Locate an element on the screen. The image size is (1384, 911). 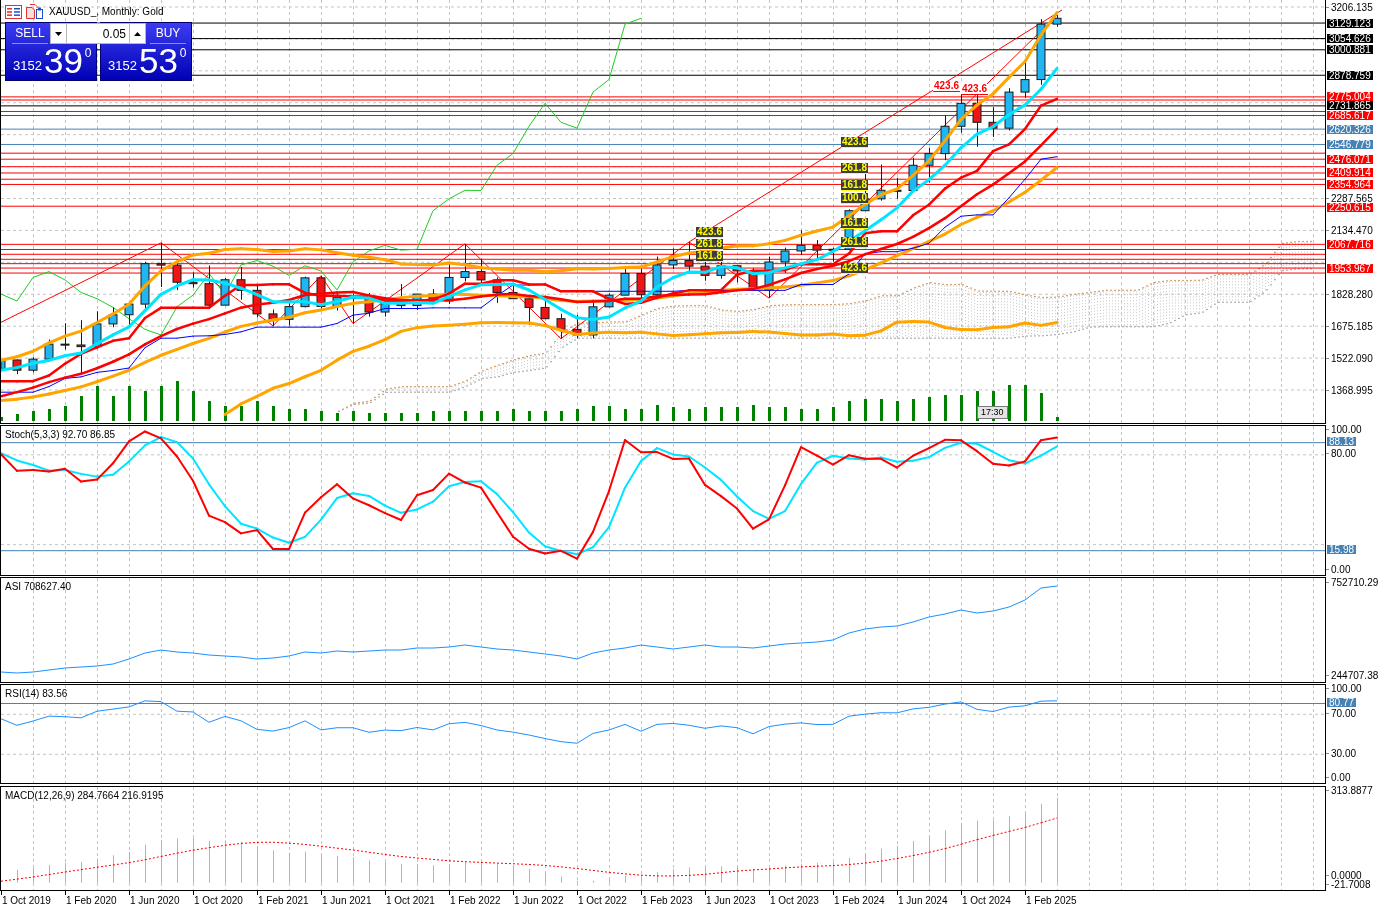
indicator-scale-label: -21.7008 is located at coordinates (1351, 884).